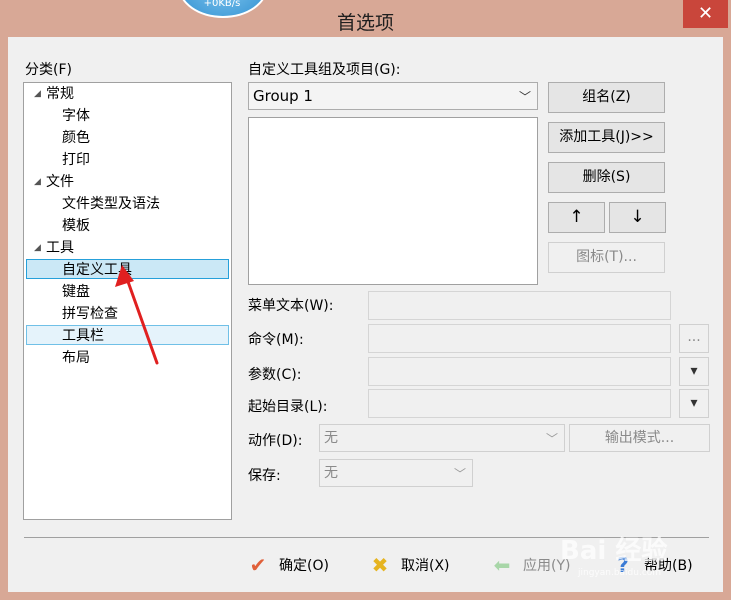 This screenshot has width=731, height=600. I want to click on move-down-button: ↓, so click(637, 217).